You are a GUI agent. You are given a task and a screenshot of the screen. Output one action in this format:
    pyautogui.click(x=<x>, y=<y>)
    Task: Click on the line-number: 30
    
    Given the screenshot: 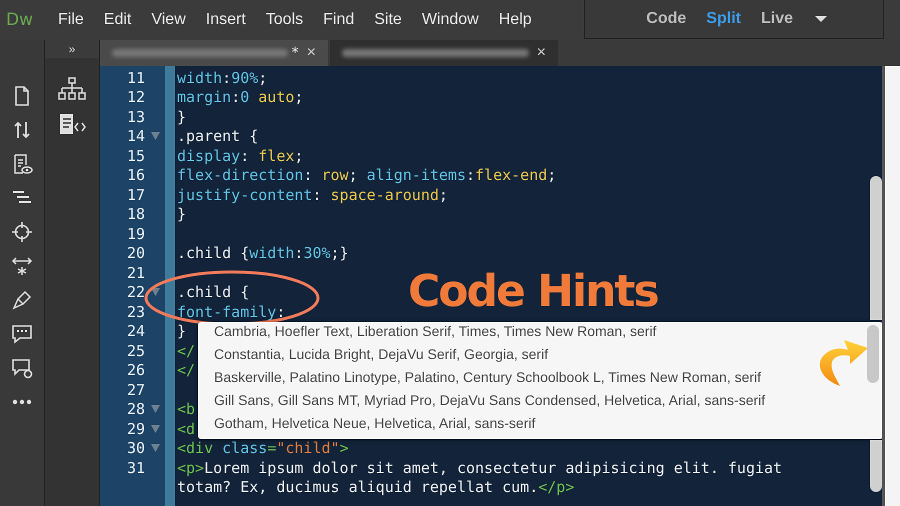 What is the action you would take?
    pyautogui.click(x=135, y=448)
    